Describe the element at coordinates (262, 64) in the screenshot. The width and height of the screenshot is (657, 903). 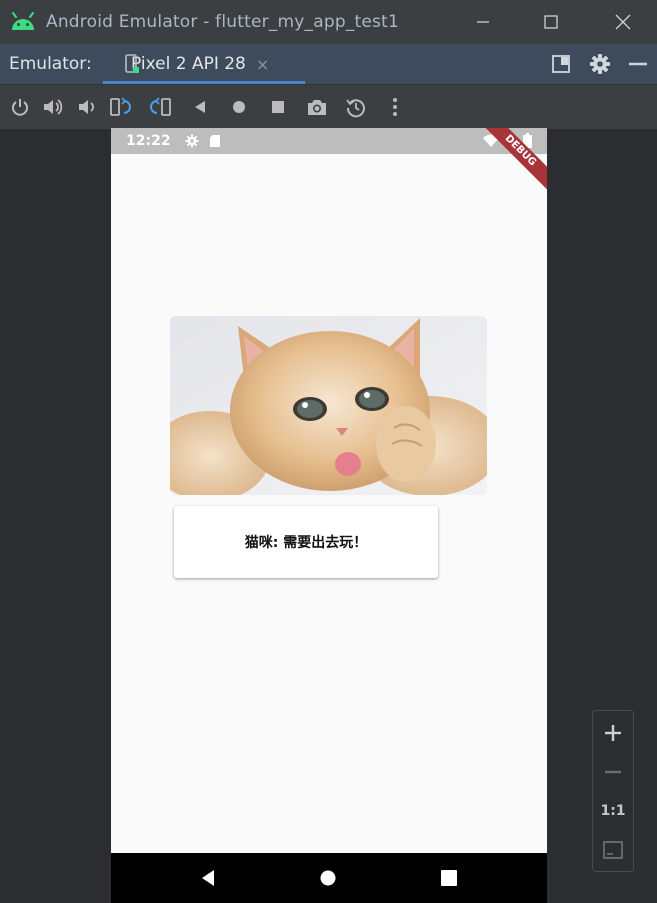
I see `tab-close-icon: ×` at that location.